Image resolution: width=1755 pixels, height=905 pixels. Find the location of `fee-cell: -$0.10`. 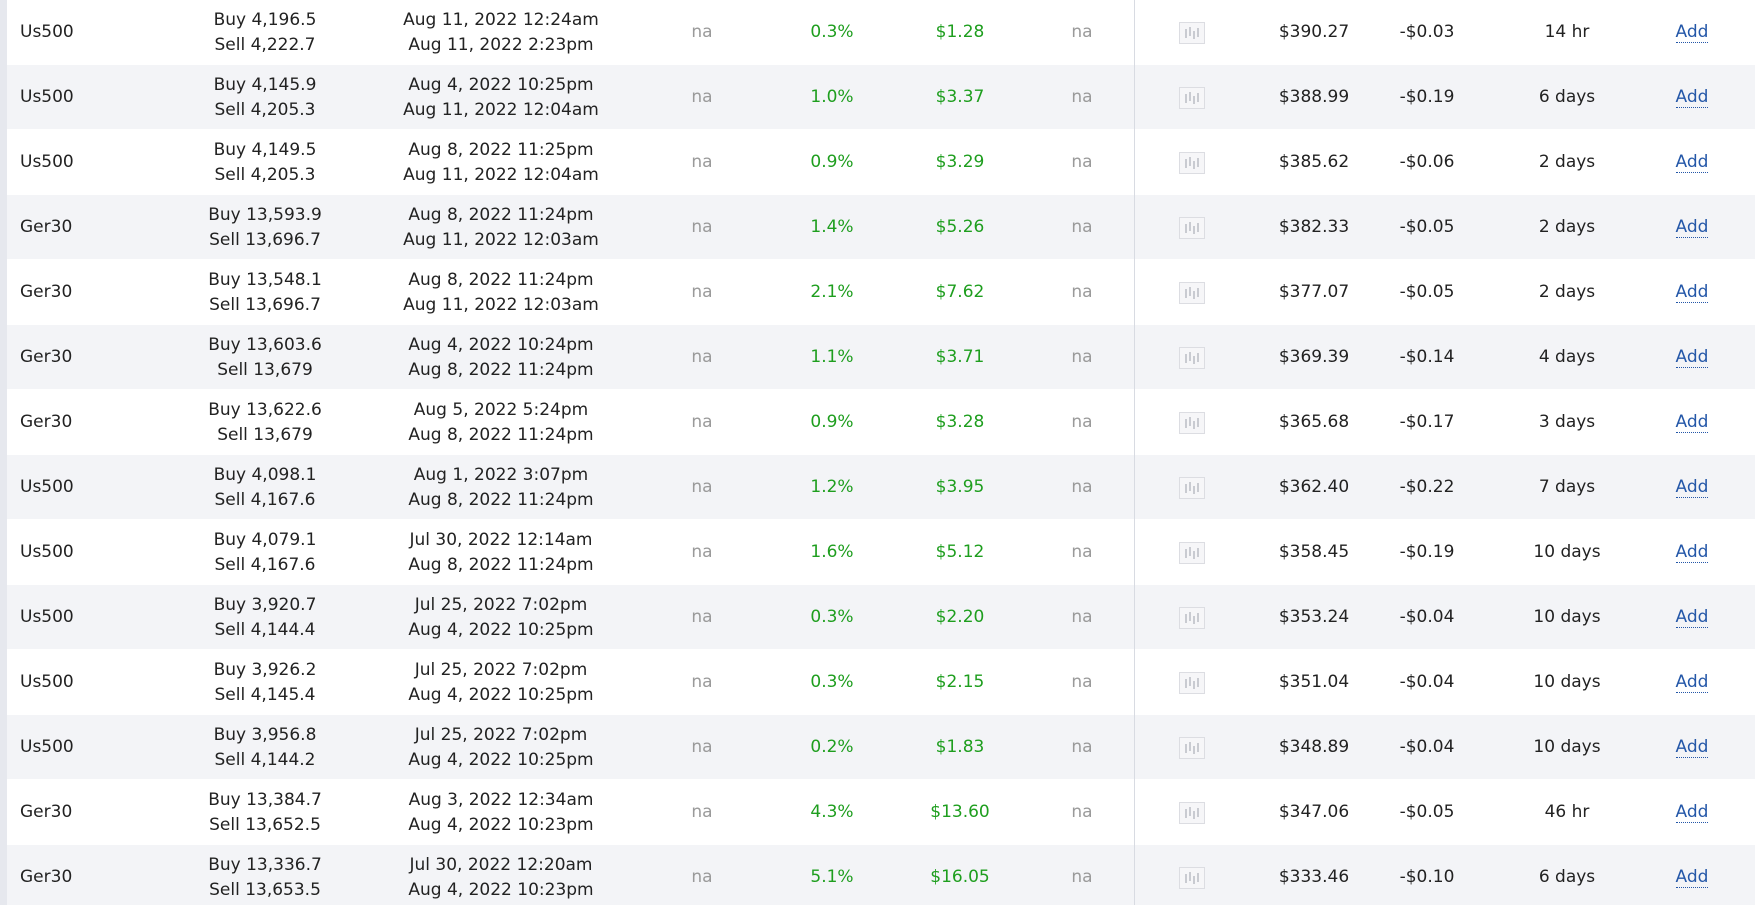

fee-cell: -$0.10 is located at coordinates (1427, 875).